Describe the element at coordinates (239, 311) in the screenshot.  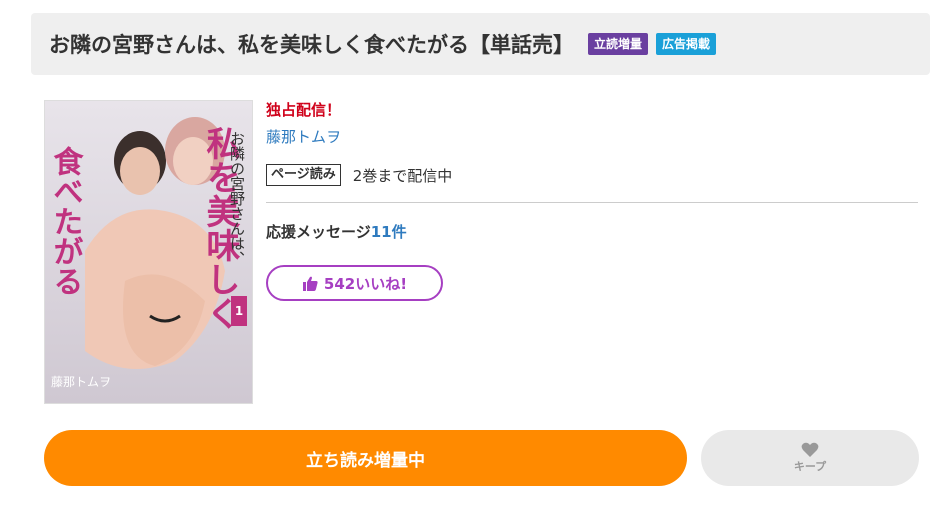
I see `cover-volume: 1` at that location.